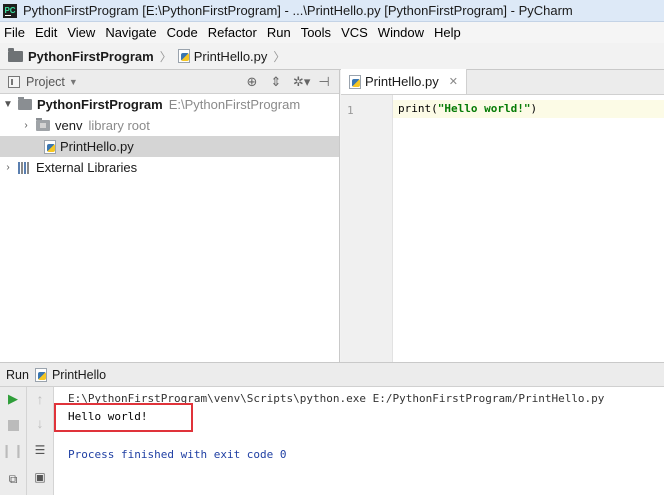 This screenshot has width=664, height=495. What do you see at coordinates (169, 146) in the screenshot?
I see `tree-item-file: PrintHello.py` at bounding box center [169, 146].